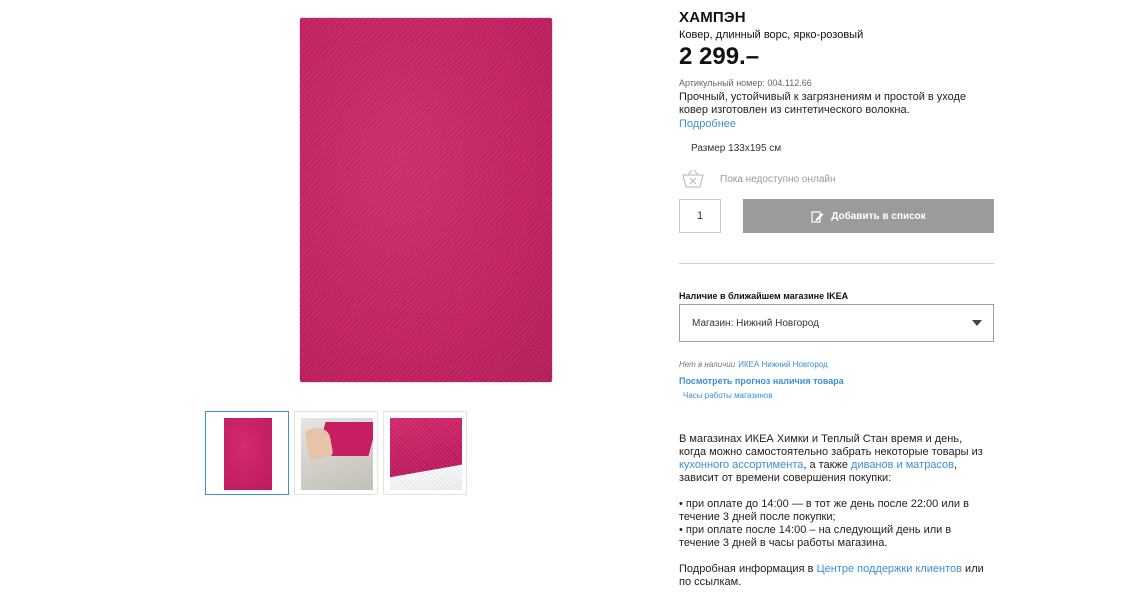 The image size is (1129, 610). What do you see at coordinates (755, 323) in the screenshot?
I see `store-select-value: Магазин: Нижний Новгород` at bounding box center [755, 323].